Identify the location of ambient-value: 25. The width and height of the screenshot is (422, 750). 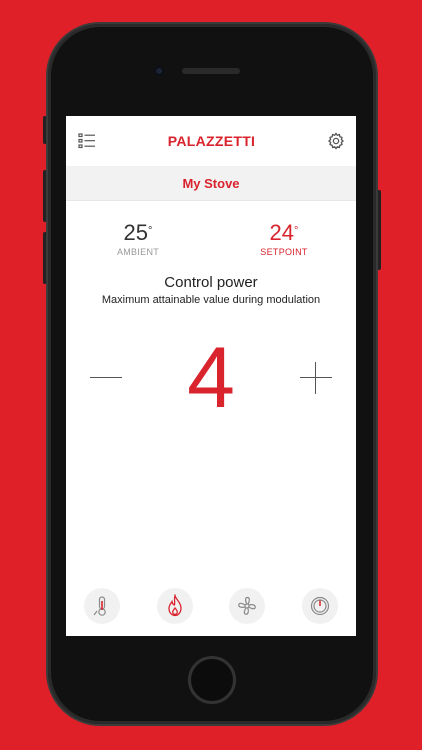
(136, 232).